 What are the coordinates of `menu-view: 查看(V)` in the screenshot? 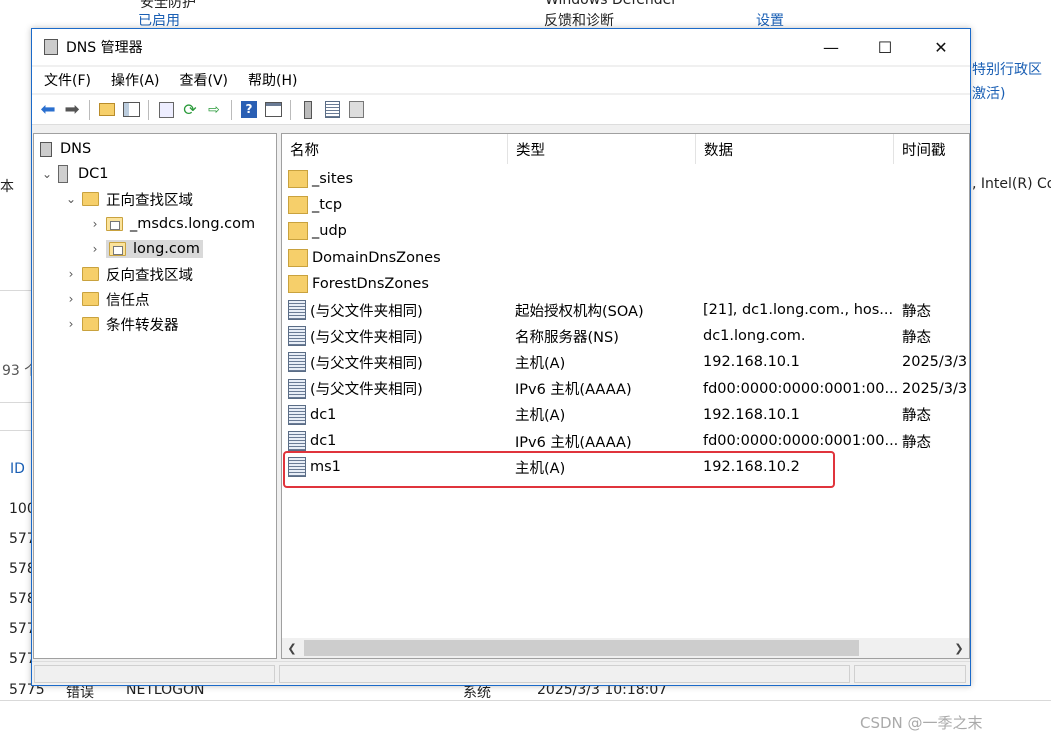 It's located at (204, 80).